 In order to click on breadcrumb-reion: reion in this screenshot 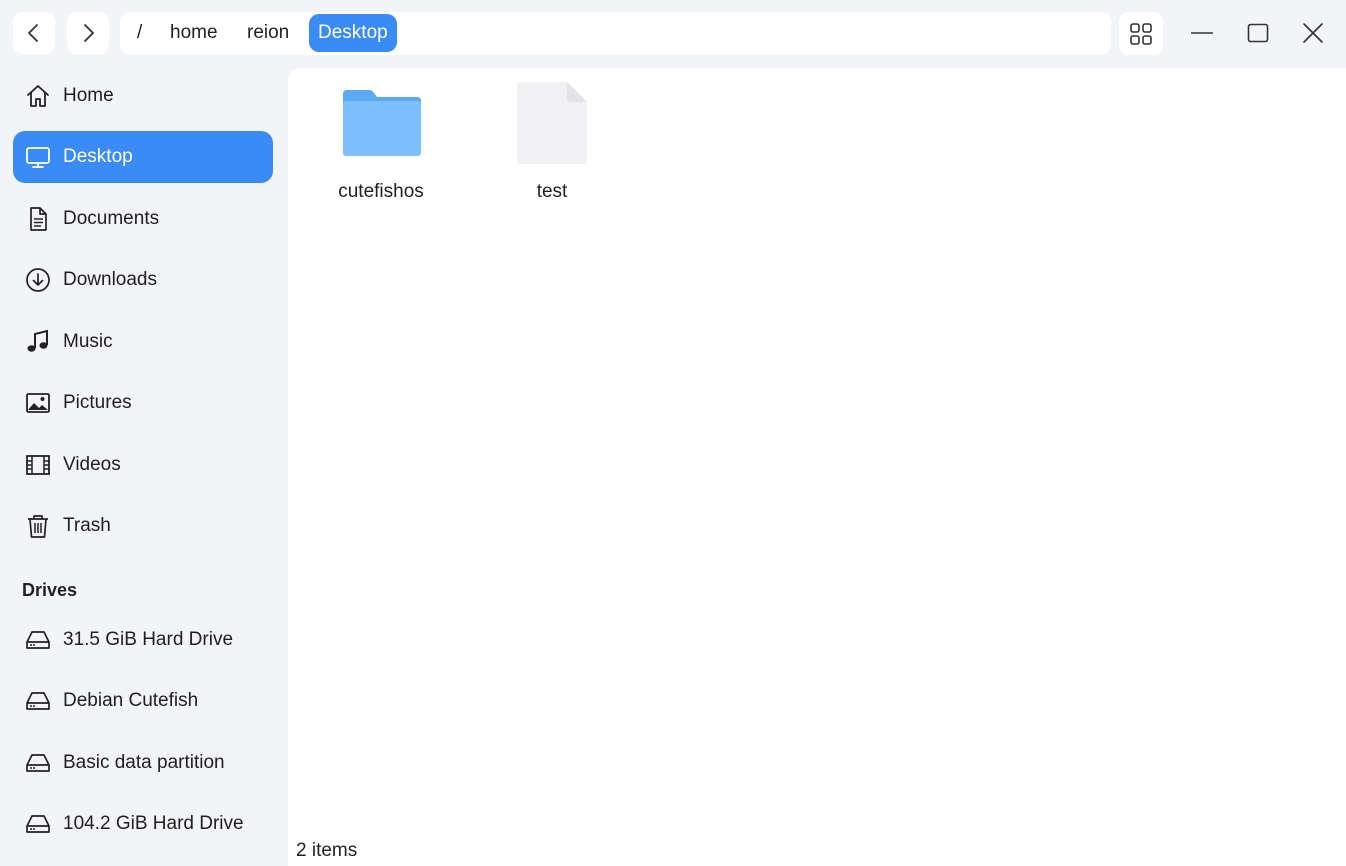, I will do `click(268, 33)`.